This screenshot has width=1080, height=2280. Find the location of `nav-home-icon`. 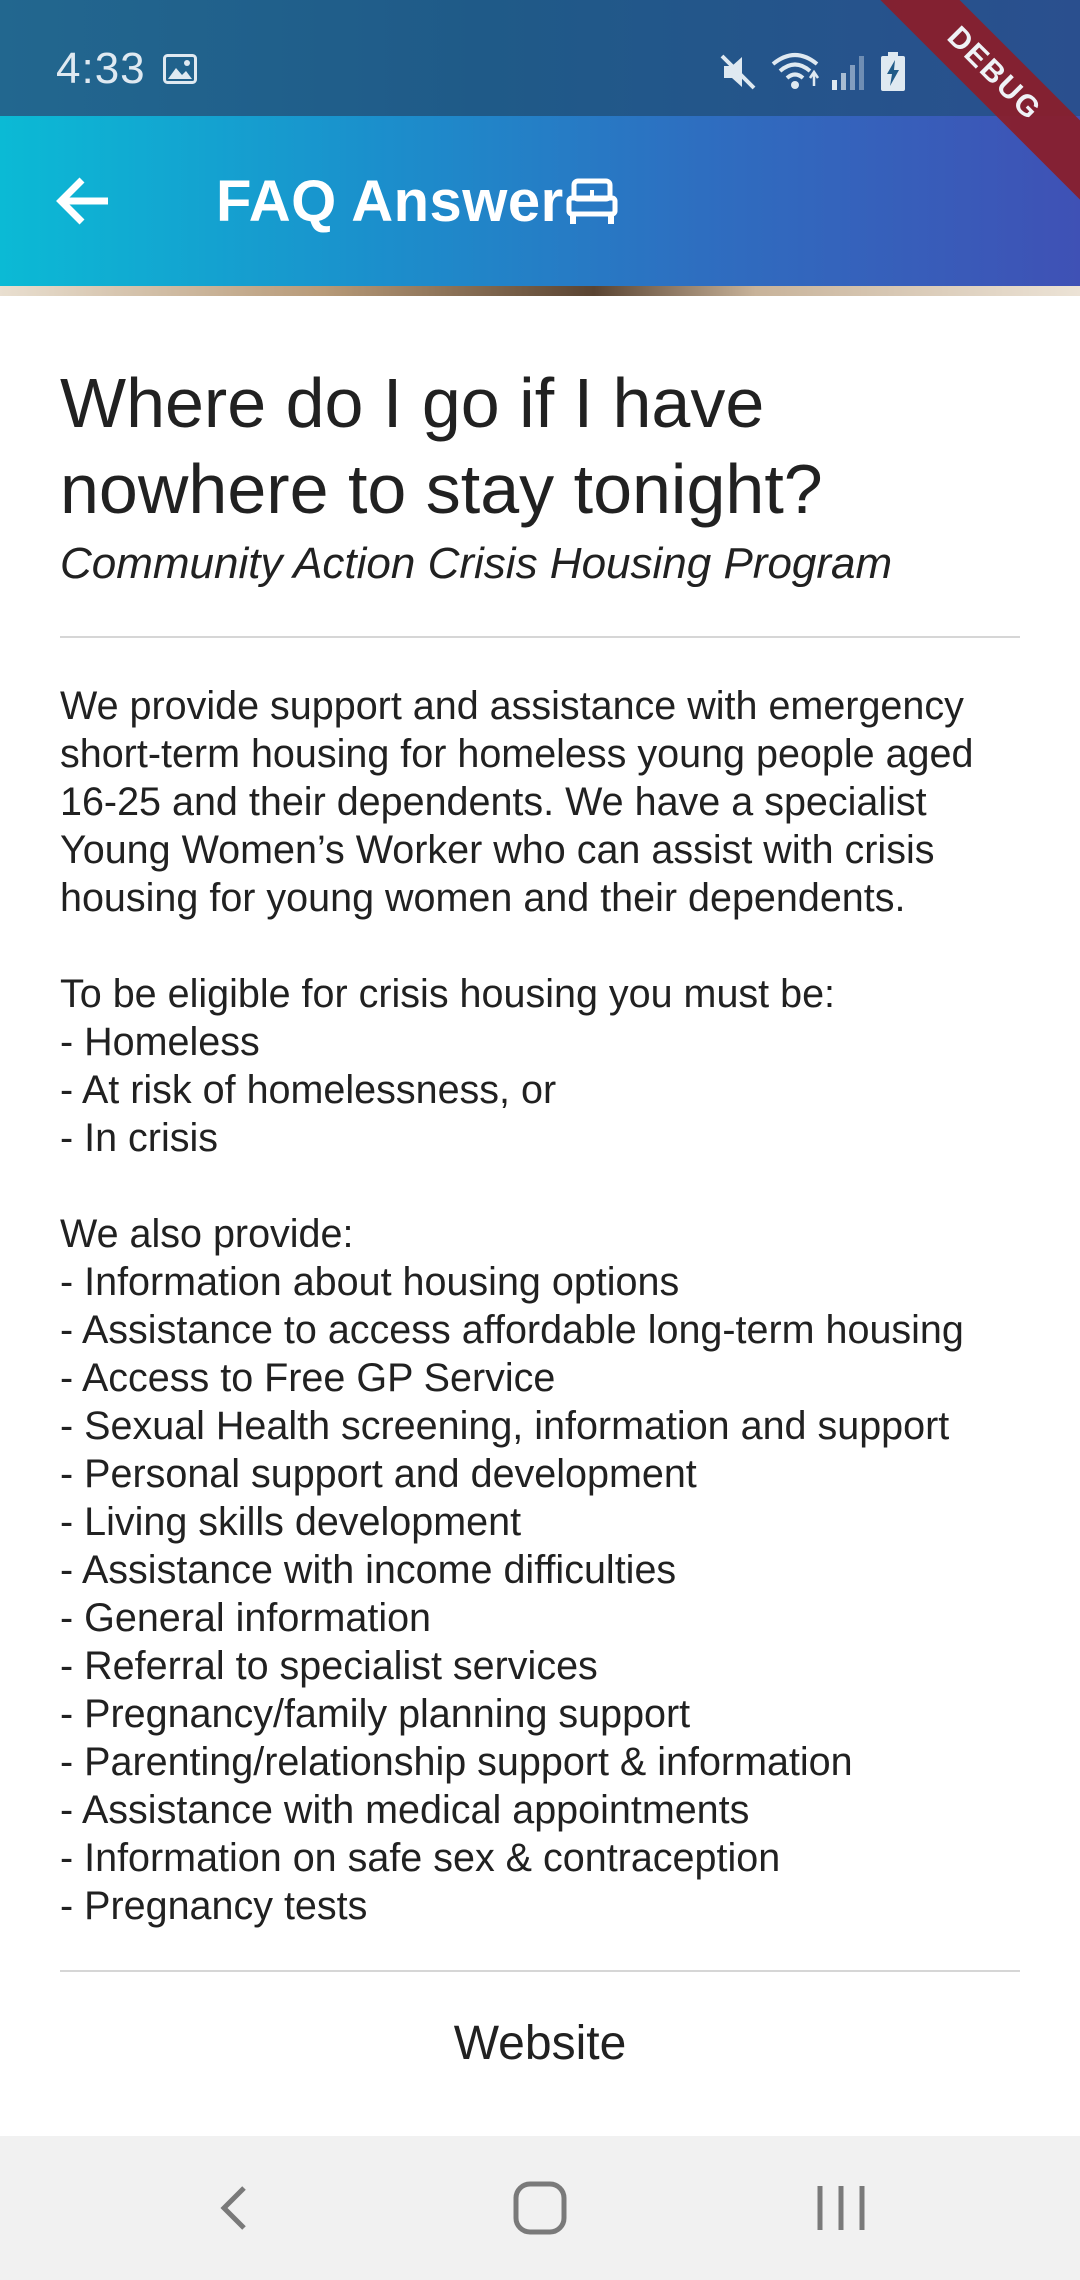

nav-home-icon is located at coordinates (540, 2208).